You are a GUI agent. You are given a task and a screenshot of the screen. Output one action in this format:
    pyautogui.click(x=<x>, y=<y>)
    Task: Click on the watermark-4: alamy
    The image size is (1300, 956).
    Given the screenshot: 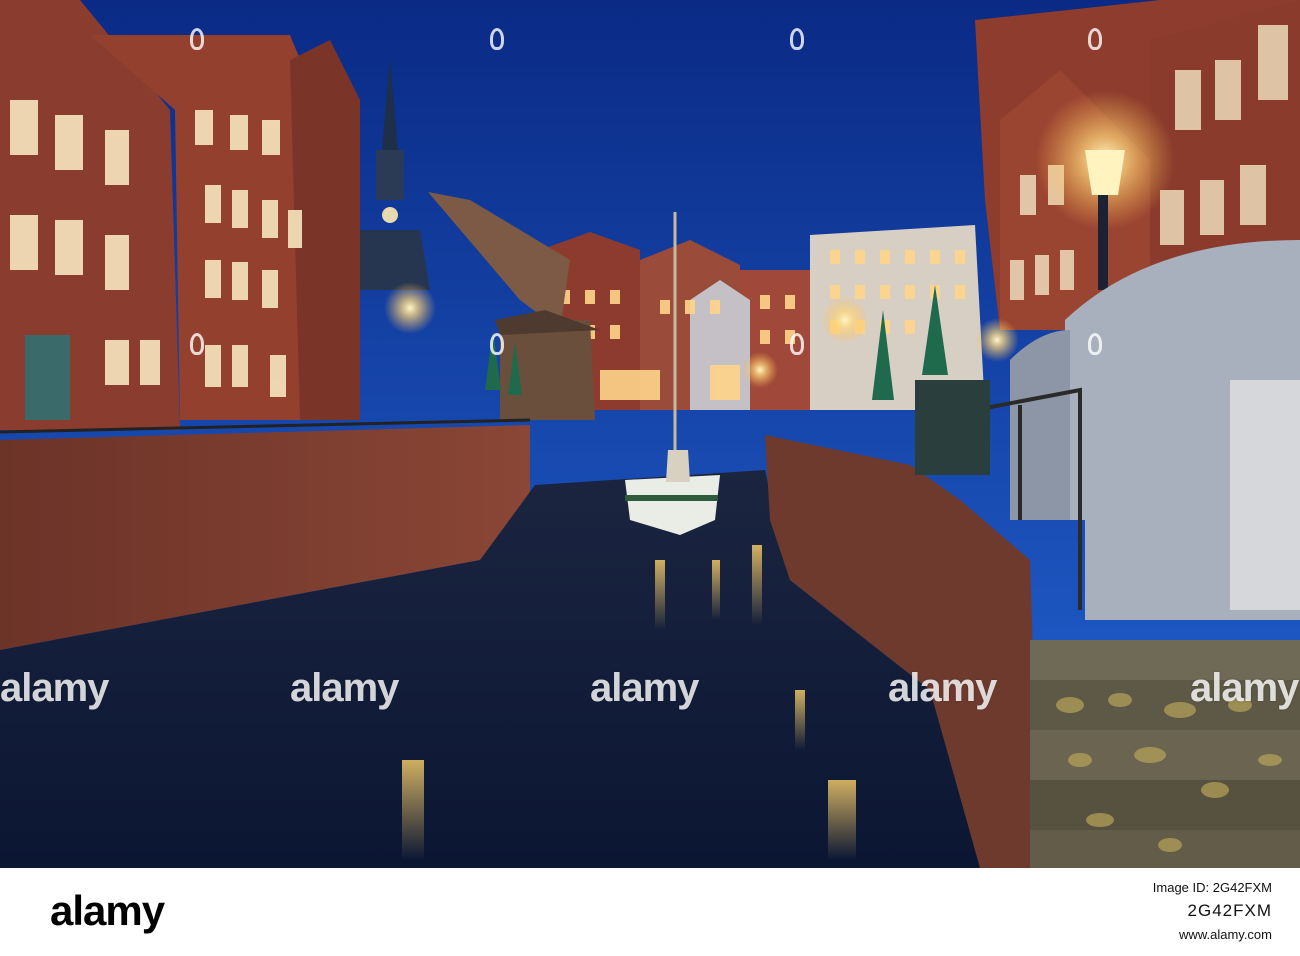 What is the action you would take?
    pyautogui.click(x=942, y=688)
    